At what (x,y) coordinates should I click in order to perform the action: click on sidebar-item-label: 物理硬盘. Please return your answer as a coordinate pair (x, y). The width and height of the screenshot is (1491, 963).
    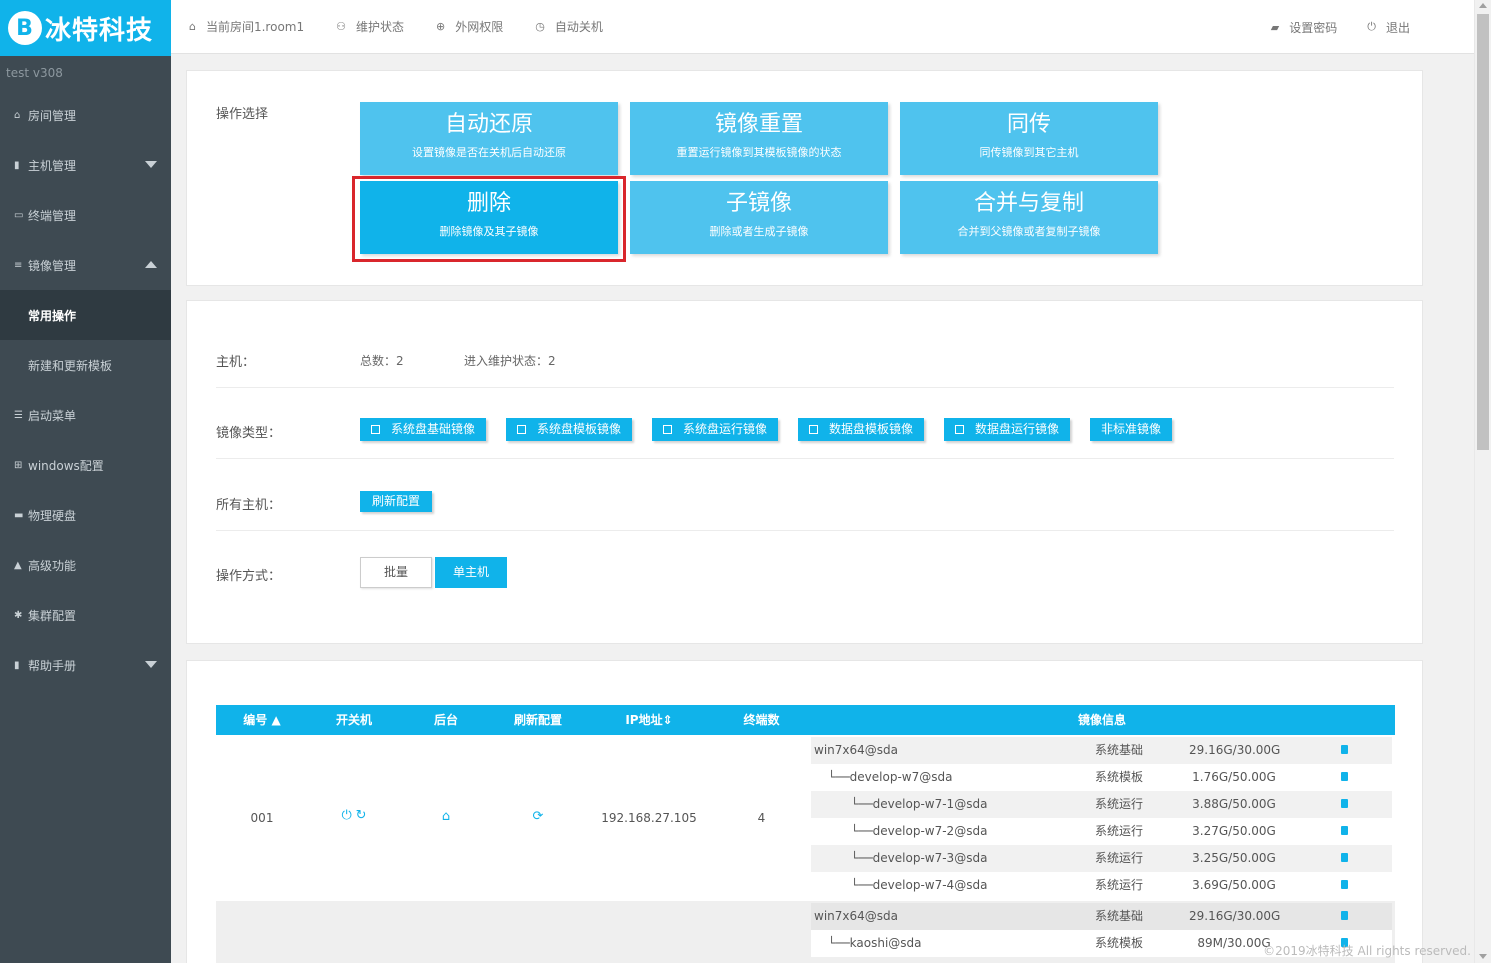
    Looking at the image, I should click on (52, 515).